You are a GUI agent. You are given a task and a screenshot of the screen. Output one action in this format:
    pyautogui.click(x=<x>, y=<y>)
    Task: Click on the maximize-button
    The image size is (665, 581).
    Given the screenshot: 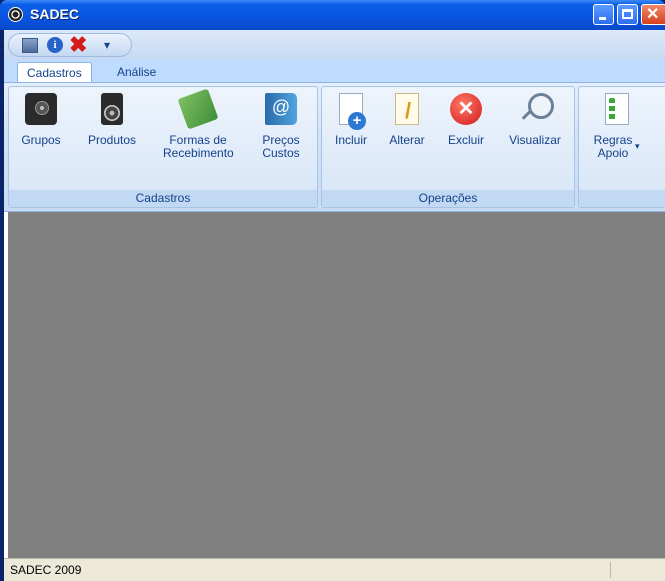 What is the action you would take?
    pyautogui.click(x=627, y=14)
    